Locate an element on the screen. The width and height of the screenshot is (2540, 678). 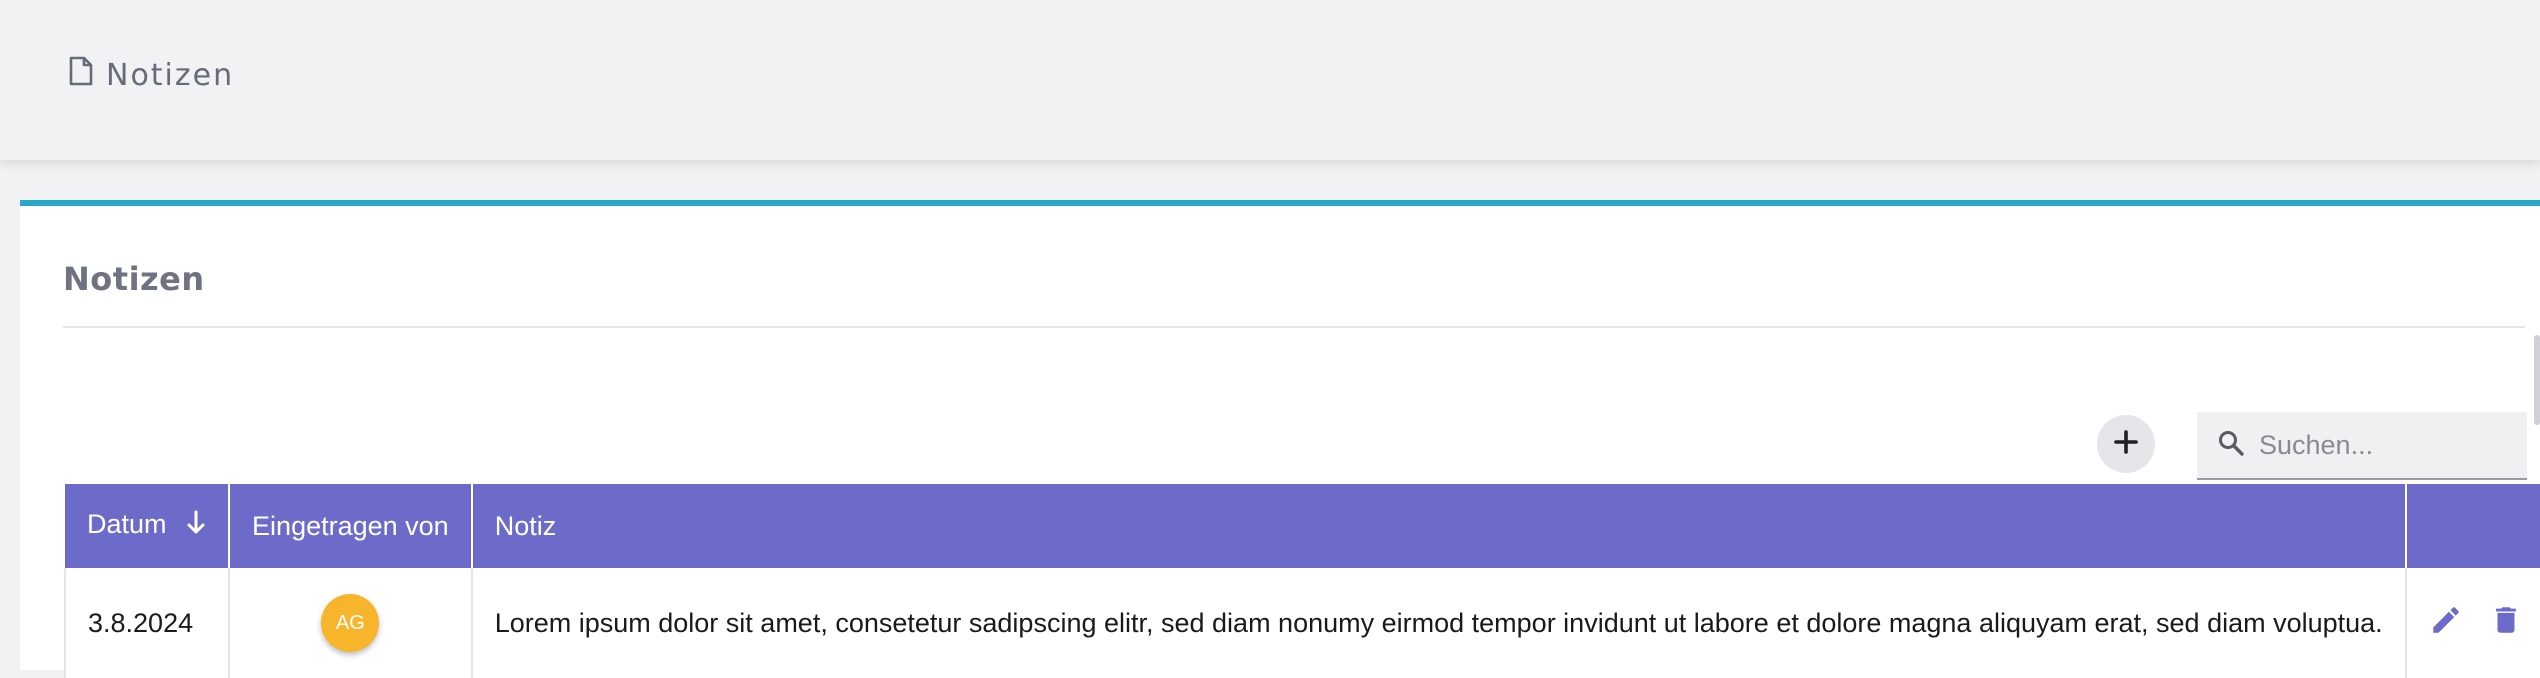
column-header-actions is located at coordinates (2473, 526).